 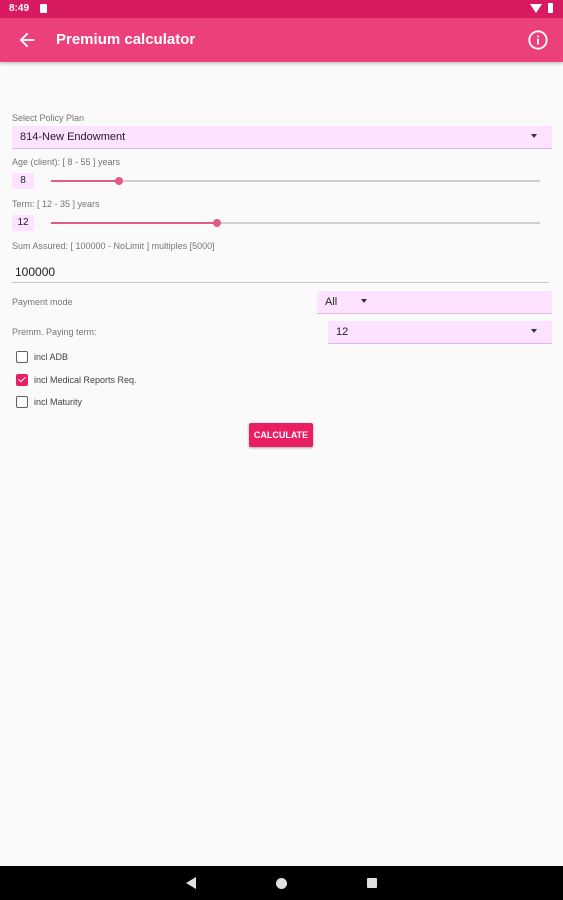 What do you see at coordinates (550, 8) in the screenshot?
I see `battery-icon` at bounding box center [550, 8].